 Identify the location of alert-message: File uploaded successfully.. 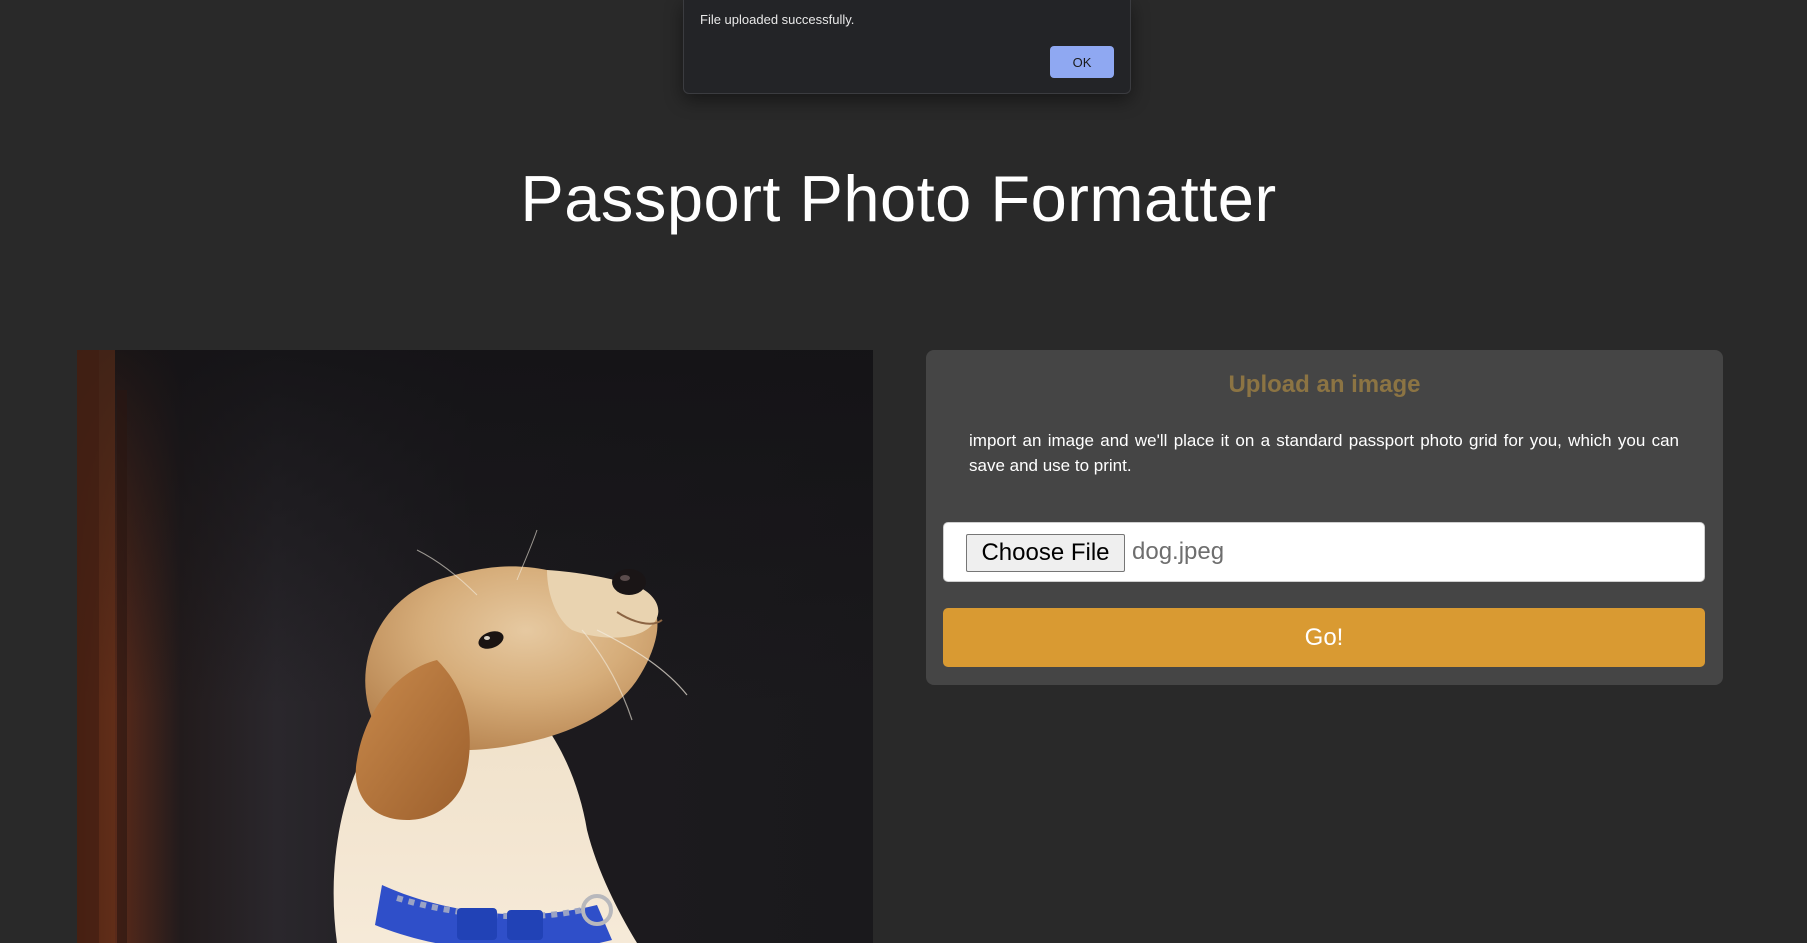
(777, 19).